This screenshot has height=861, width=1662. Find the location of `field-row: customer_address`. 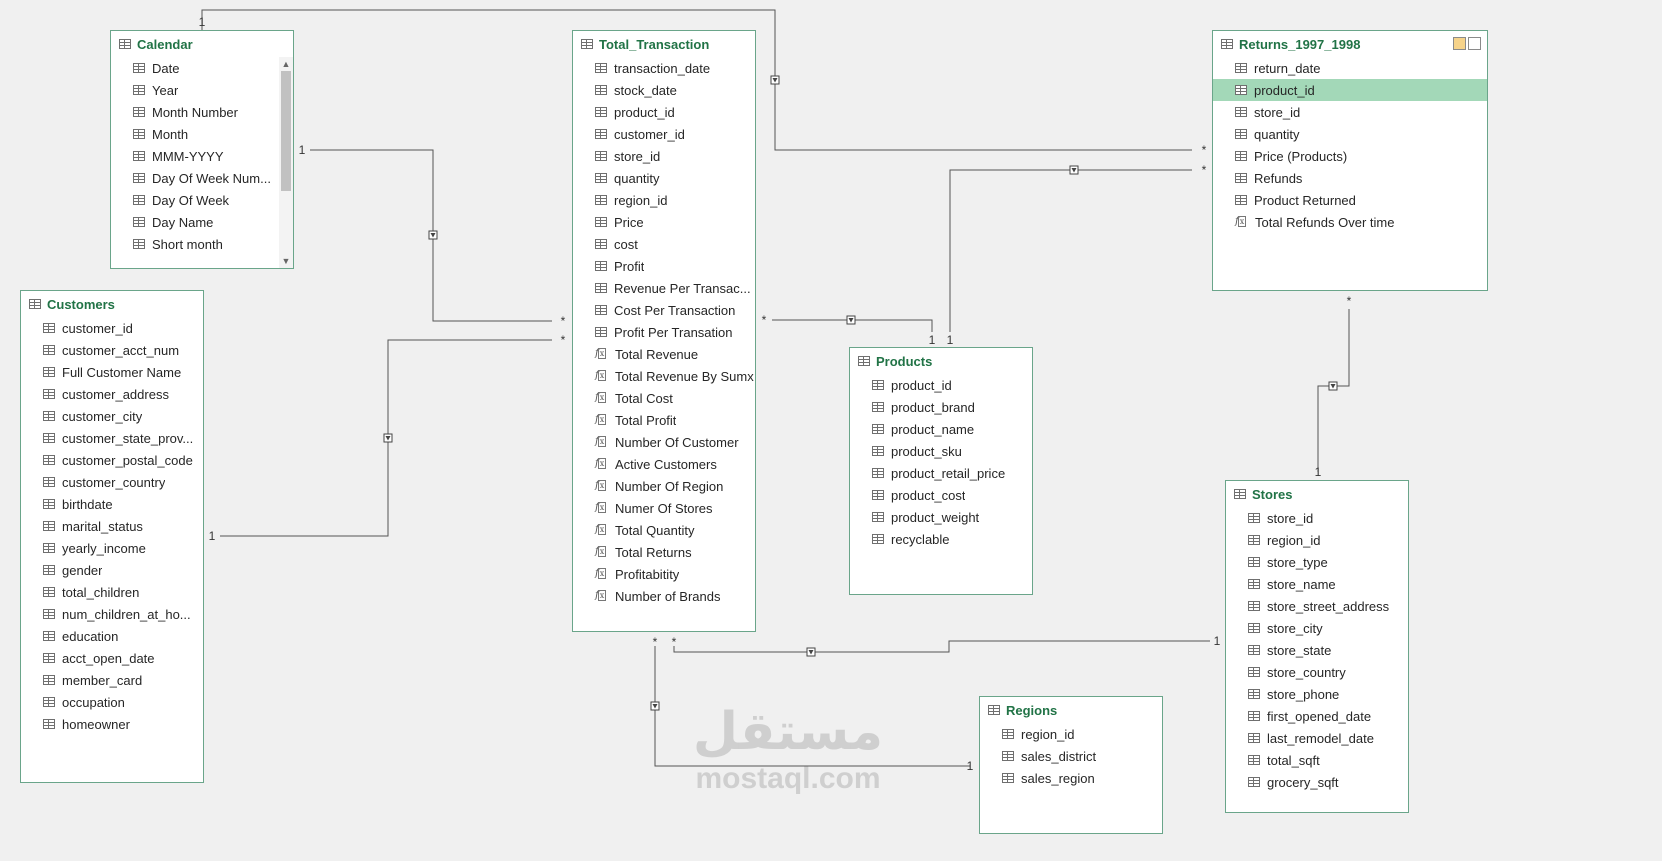

field-row: customer_address is located at coordinates (112, 394).